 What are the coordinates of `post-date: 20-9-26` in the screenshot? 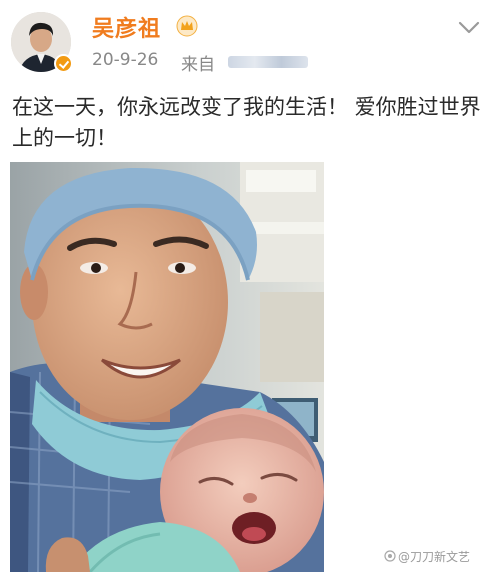 It's located at (125, 60).